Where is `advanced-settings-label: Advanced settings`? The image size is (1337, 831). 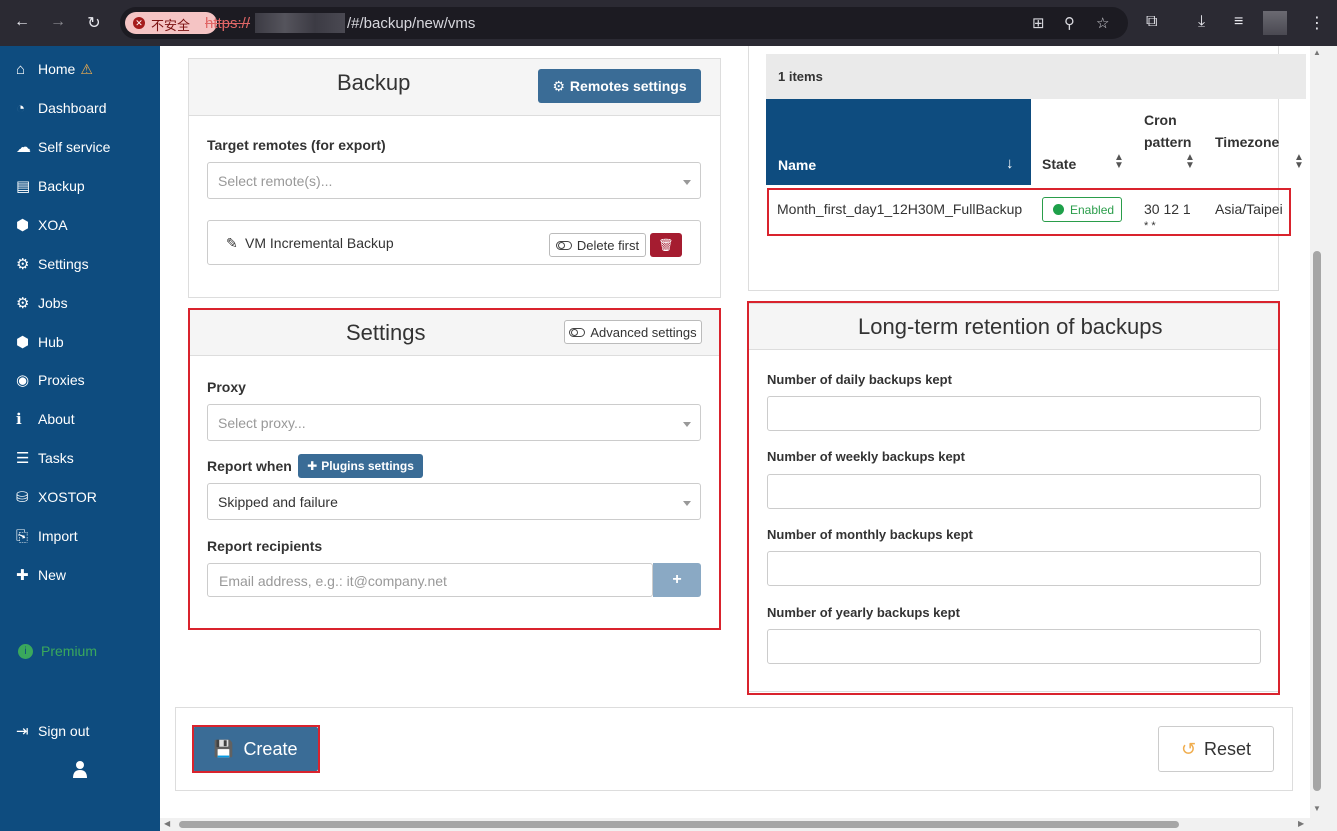
advanced-settings-label: Advanced settings is located at coordinates (643, 332).